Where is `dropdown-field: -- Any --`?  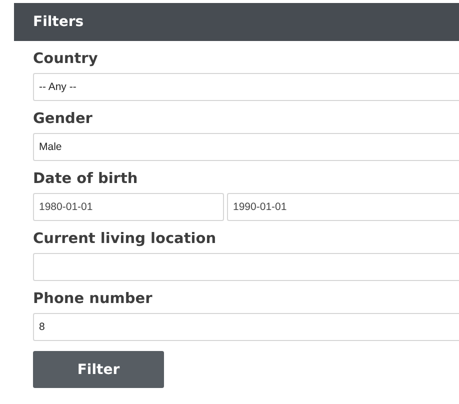 dropdown-field: -- Any -- is located at coordinates (246, 87).